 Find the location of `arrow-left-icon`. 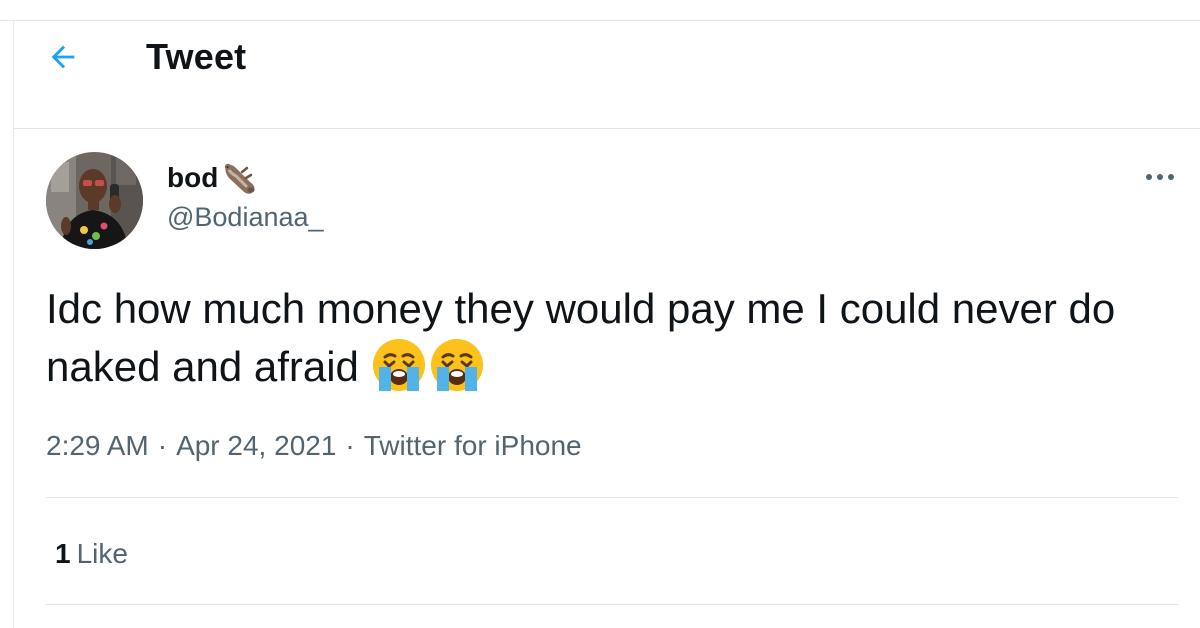

arrow-left-icon is located at coordinates (63, 57).